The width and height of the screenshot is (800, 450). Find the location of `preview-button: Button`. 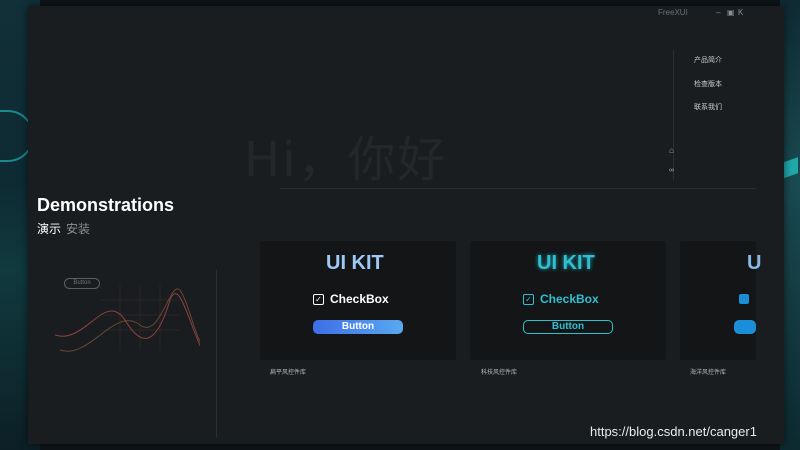

preview-button: Button is located at coordinates (82, 283).